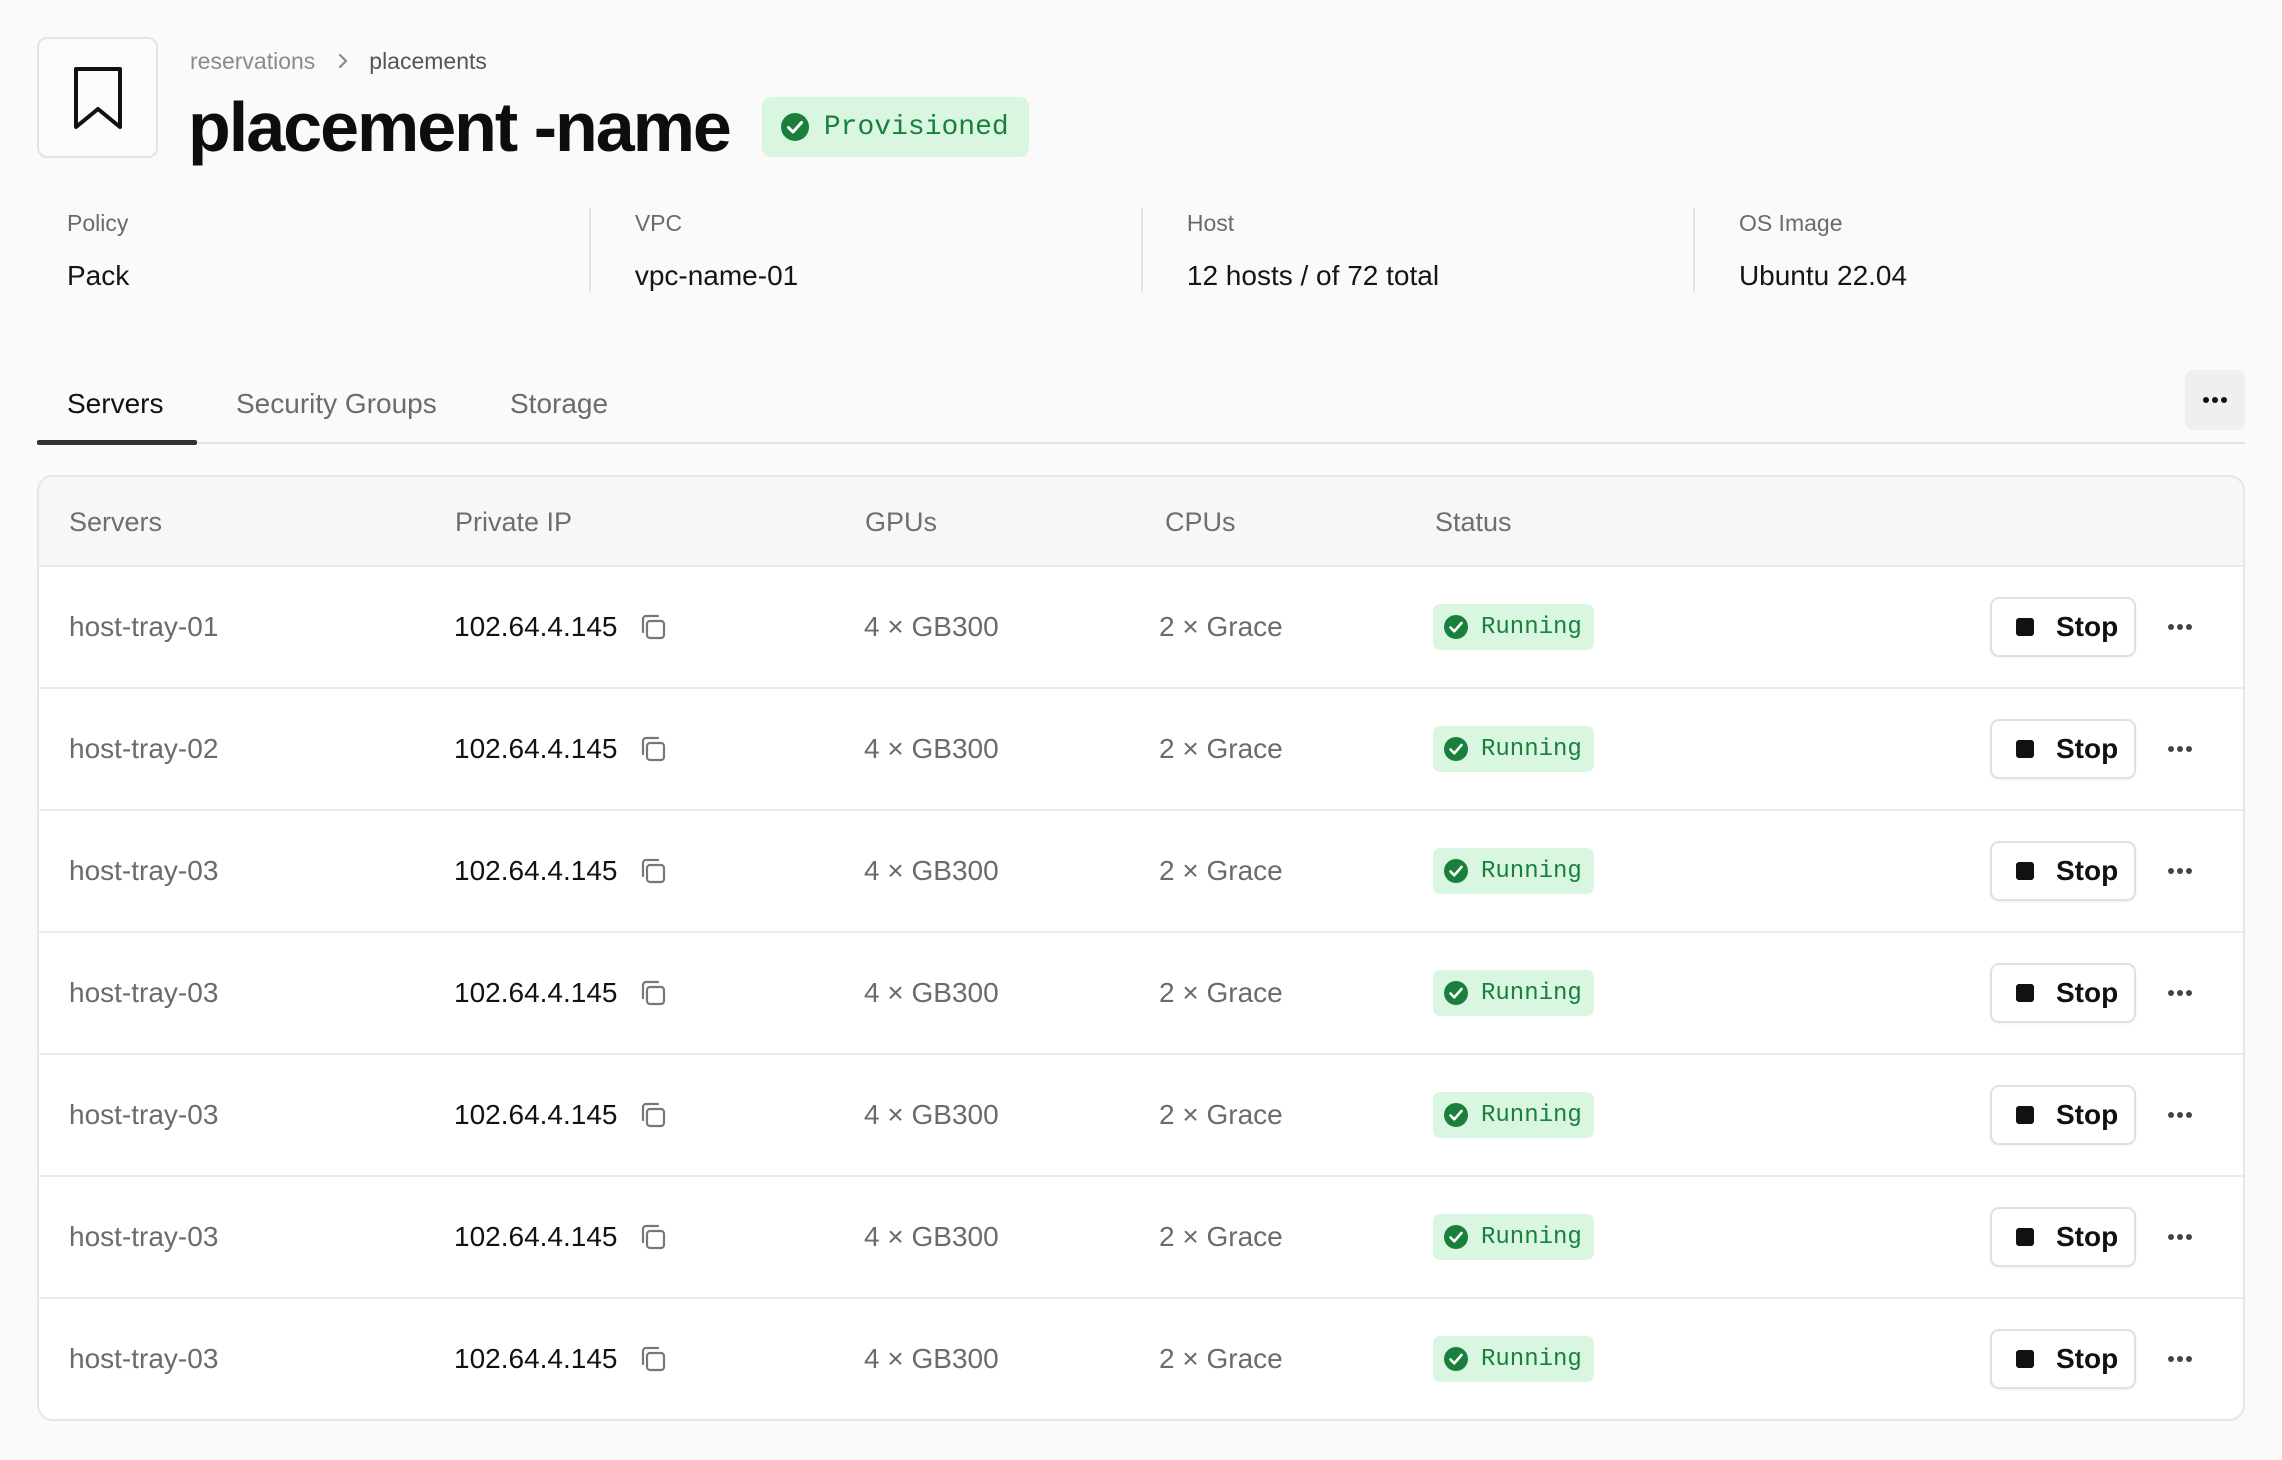  What do you see at coordinates (313, 250) in the screenshot?
I see `info-policy: Policy Pack` at bounding box center [313, 250].